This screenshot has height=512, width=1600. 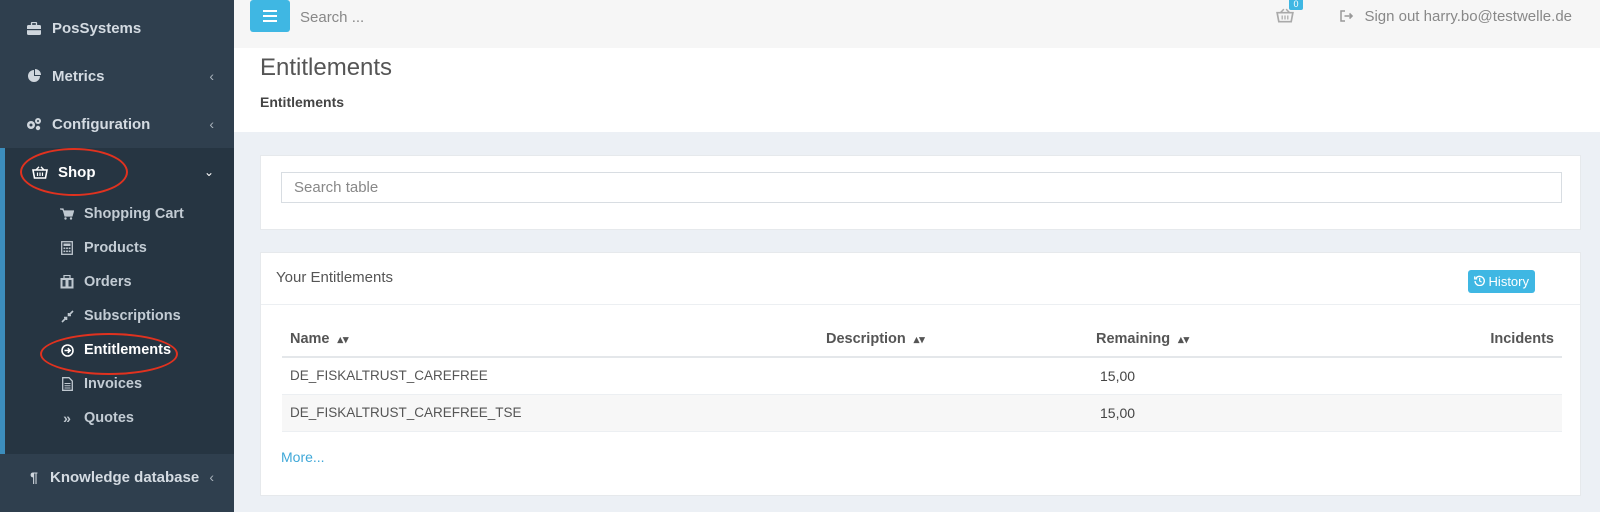 I want to click on sidebar-item-shop: Shop ⌄, so click(x=119, y=172).